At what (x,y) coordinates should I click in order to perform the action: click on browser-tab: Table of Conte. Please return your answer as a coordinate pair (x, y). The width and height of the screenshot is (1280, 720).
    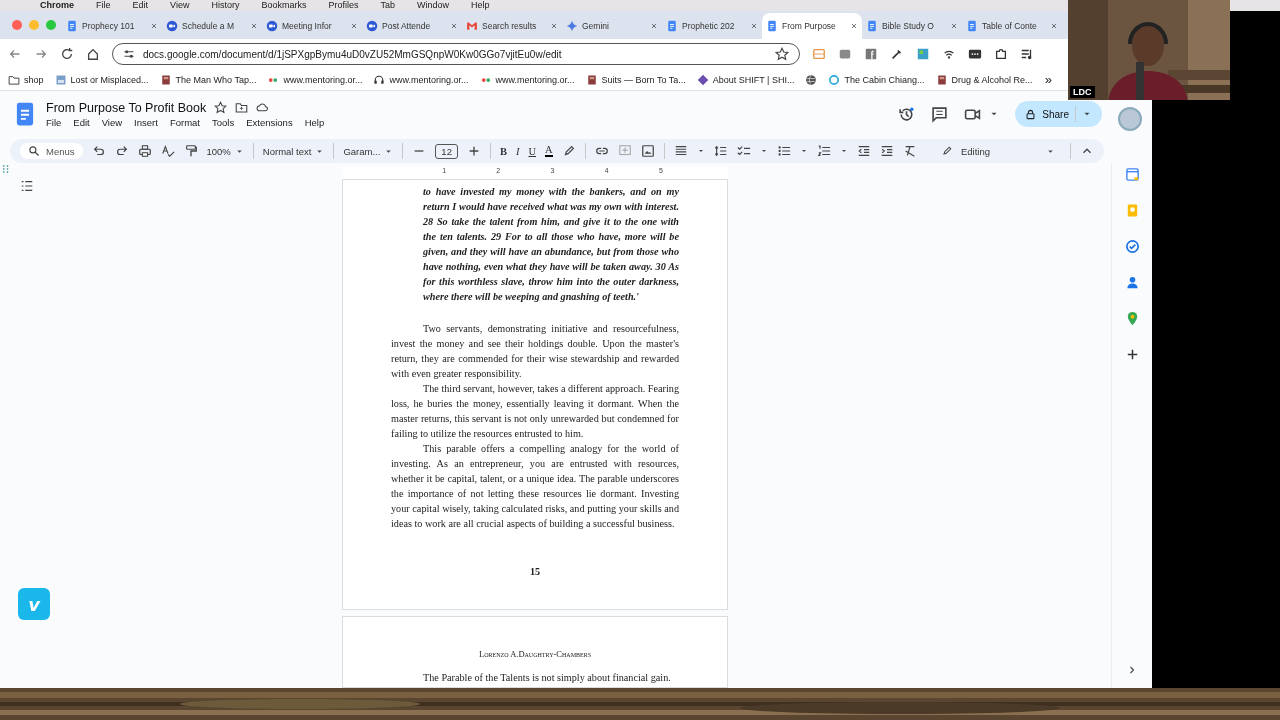
    Looking at the image, I should click on (1012, 26).